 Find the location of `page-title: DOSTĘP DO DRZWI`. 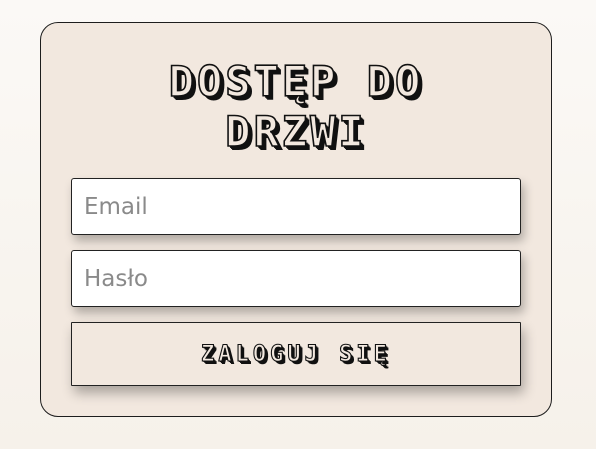

page-title: DOSTĘP DO DRZWI is located at coordinates (296, 106).